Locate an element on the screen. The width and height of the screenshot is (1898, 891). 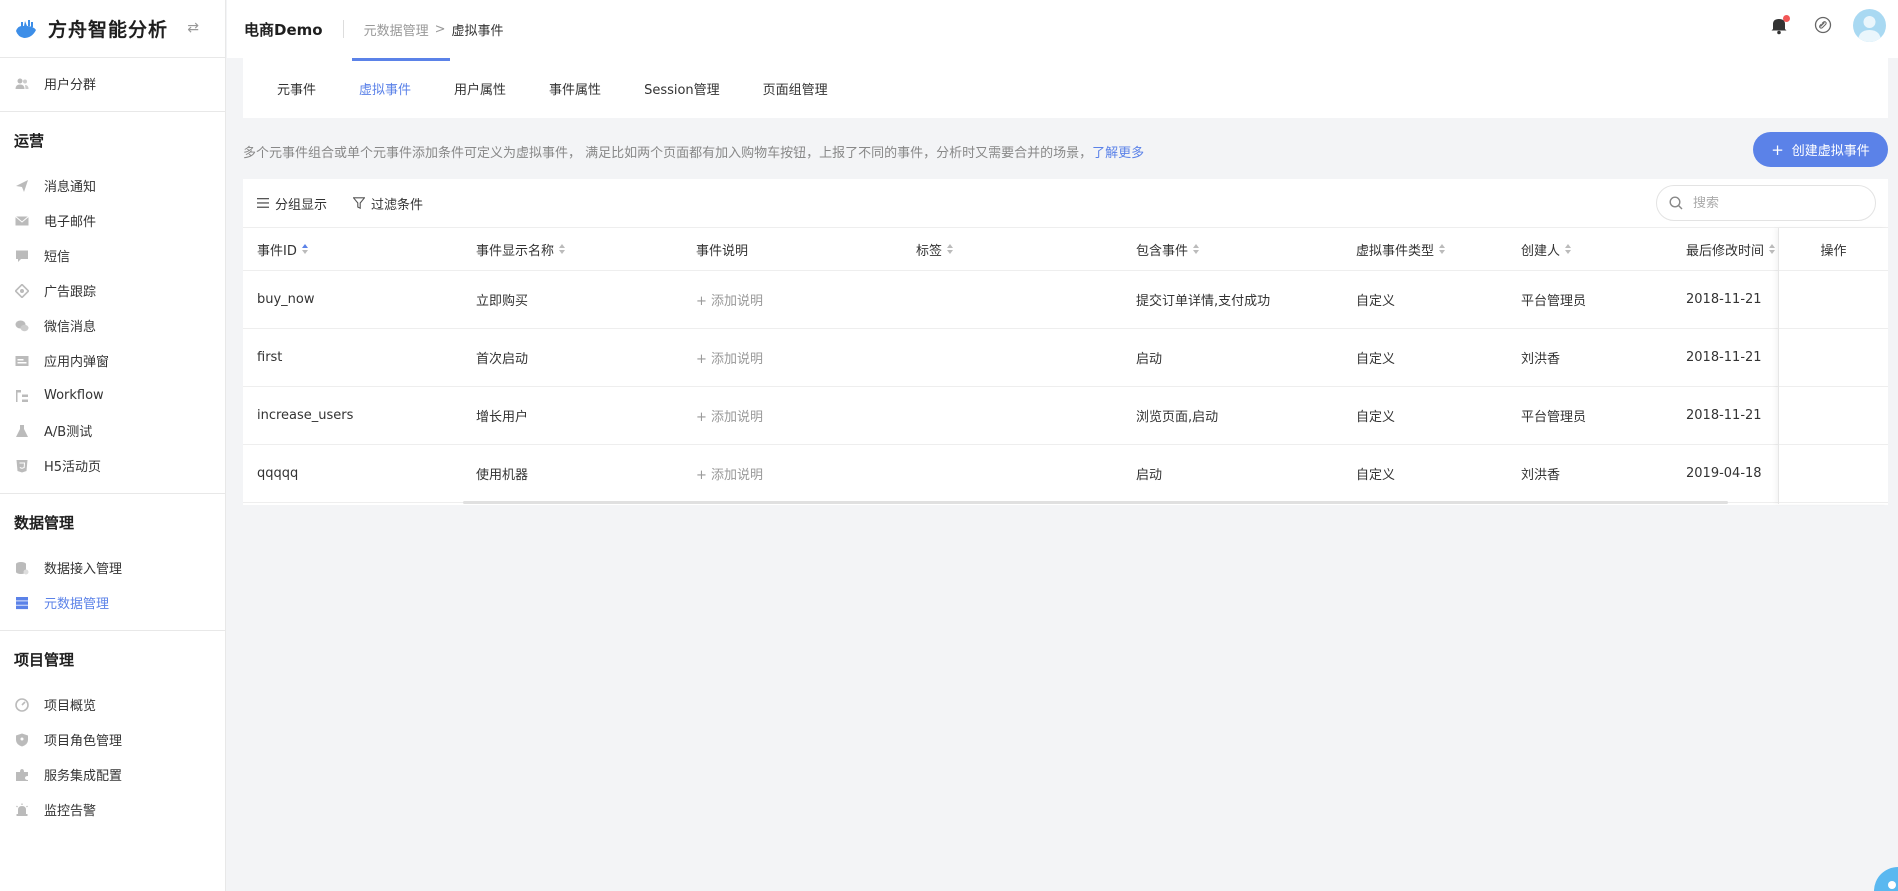
link-icon is located at coordinates (1823, 25).